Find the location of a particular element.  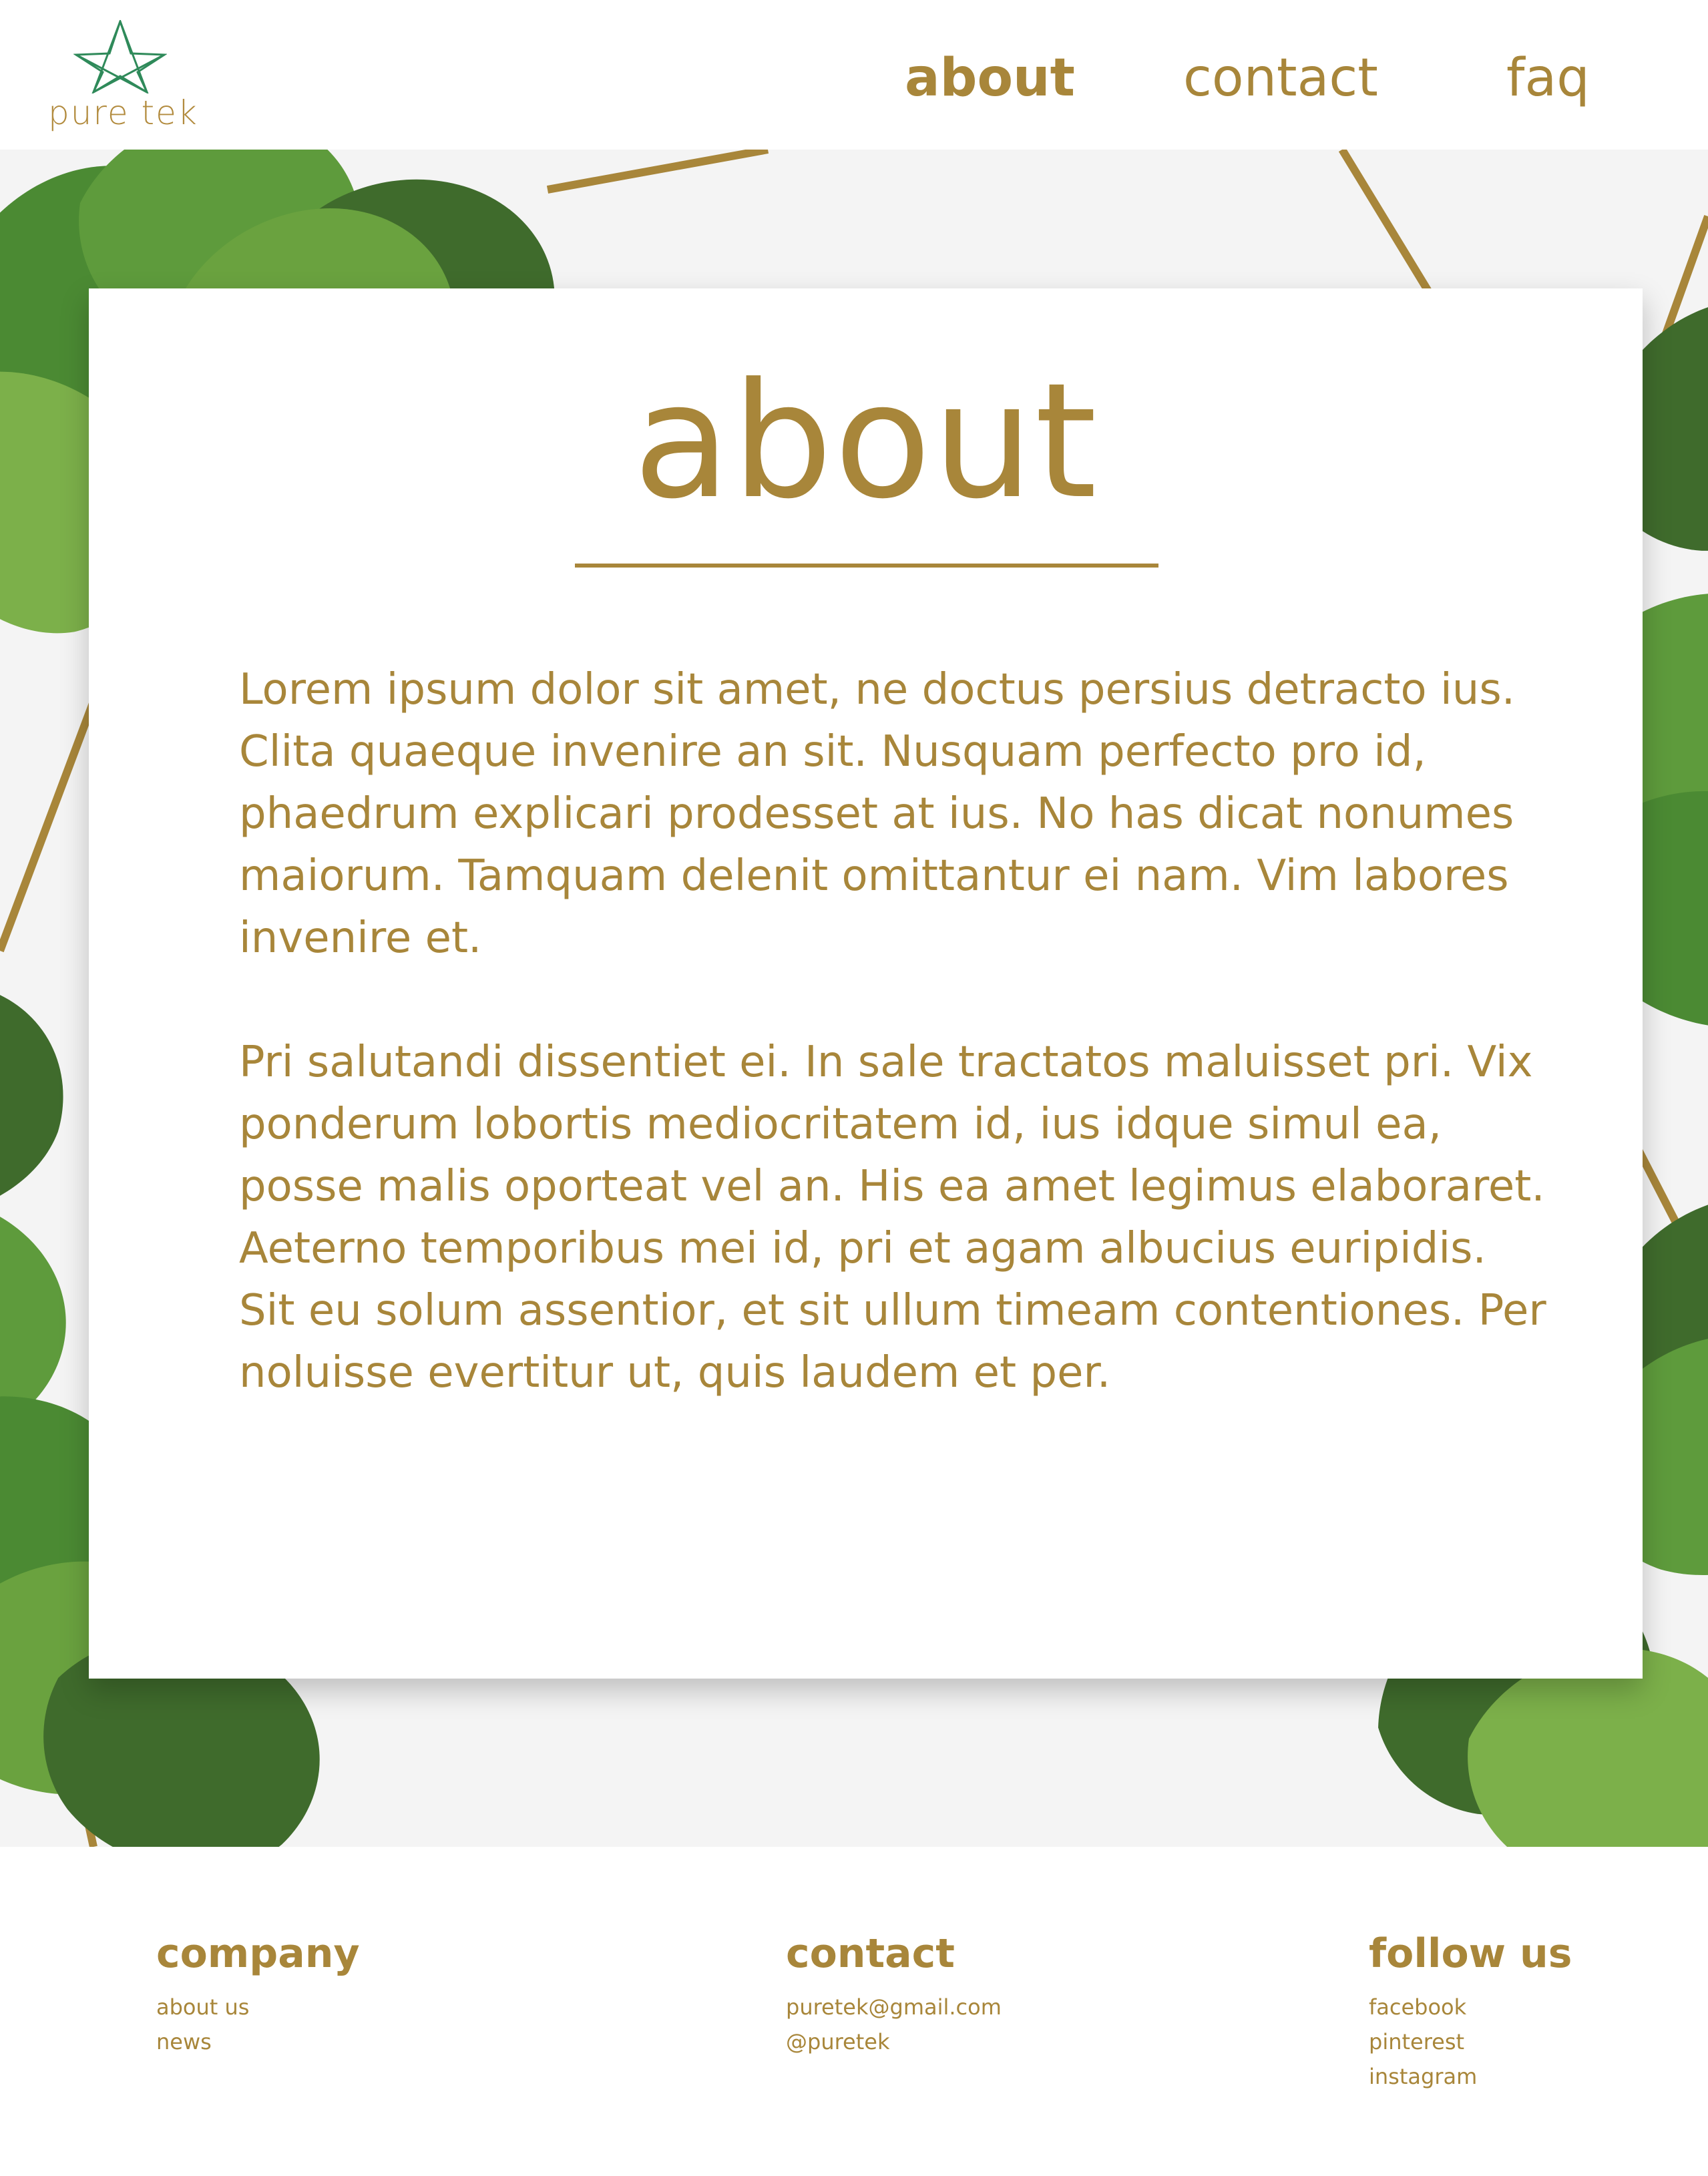

footer-contact: contact puretek@gmail.com @puretek is located at coordinates (894, 1993).